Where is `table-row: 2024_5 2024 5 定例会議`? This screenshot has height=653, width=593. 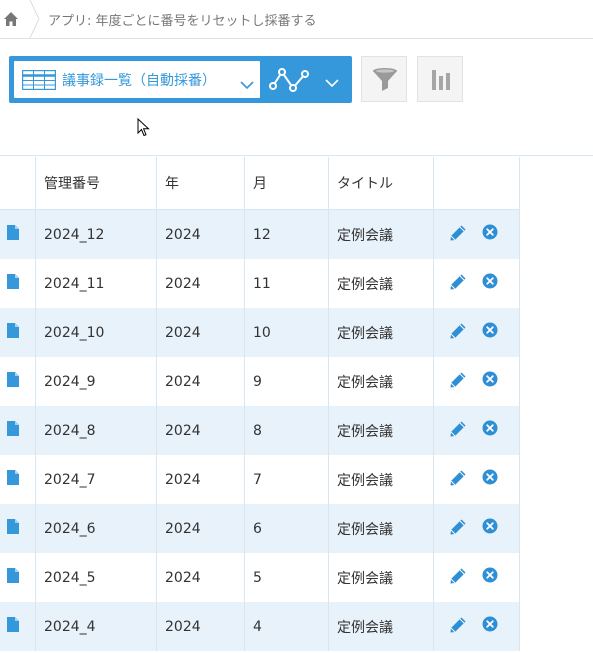
table-row: 2024_5 2024 5 定例会議 is located at coordinates (260, 577).